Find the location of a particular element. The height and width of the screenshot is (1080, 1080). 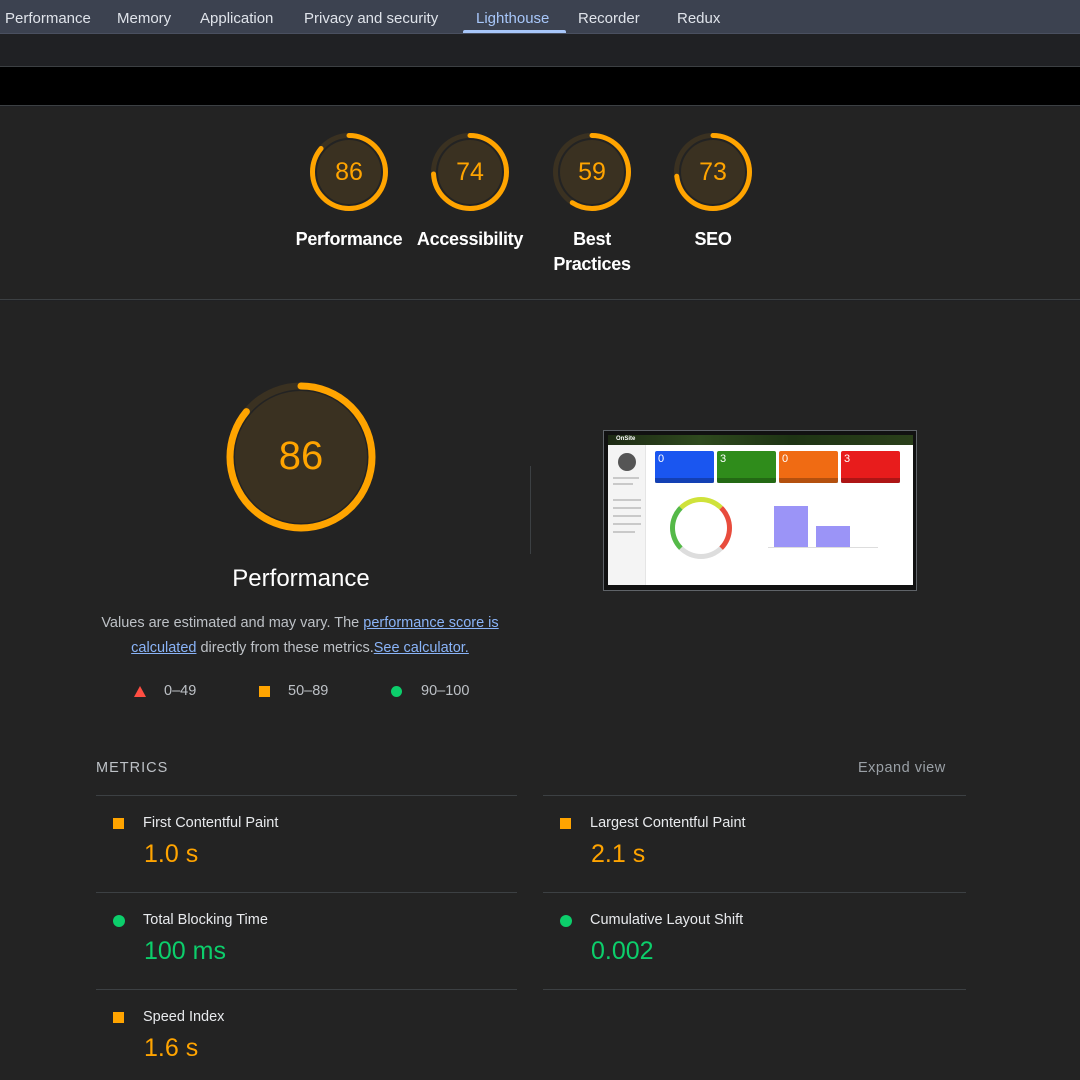

metric-name: Speed Index is located at coordinates (184, 1017).